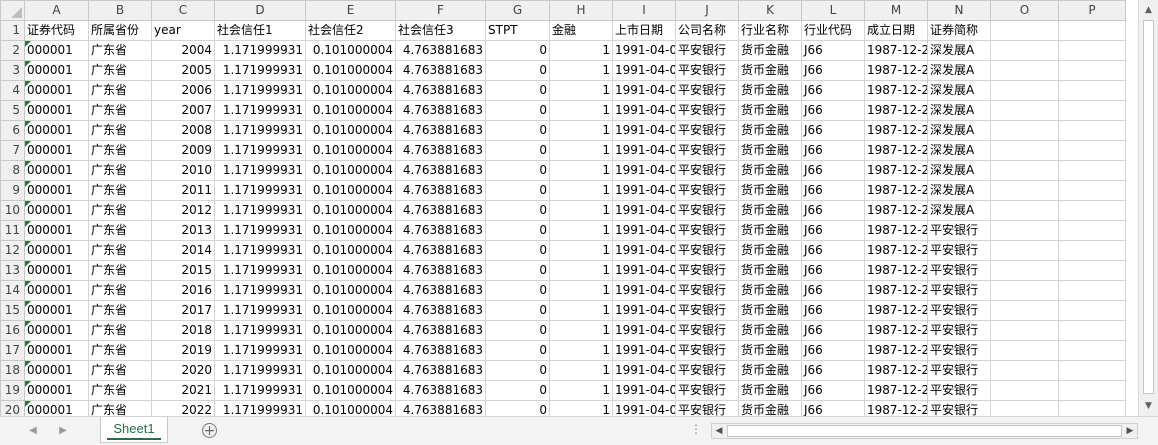 Image resolution: width=1158 pixels, height=445 pixels. What do you see at coordinates (770, 30) in the screenshot?
I see `cell-k1: 行业名称` at bounding box center [770, 30].